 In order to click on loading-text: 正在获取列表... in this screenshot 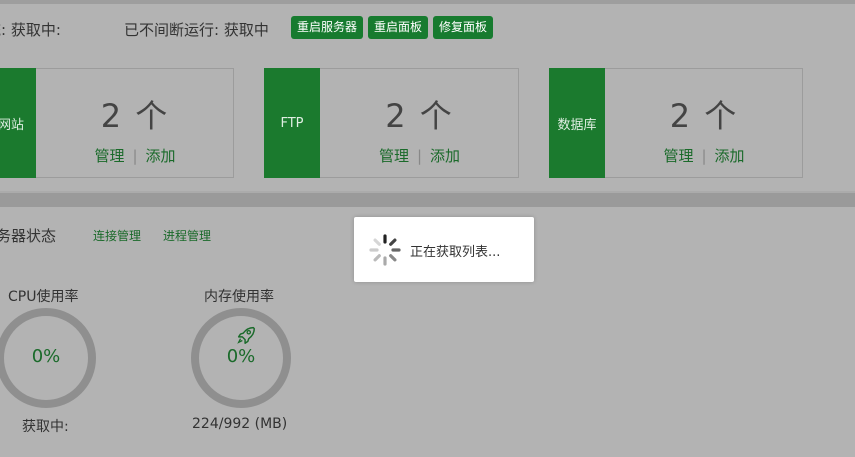, I will do `click(455, 252)`.